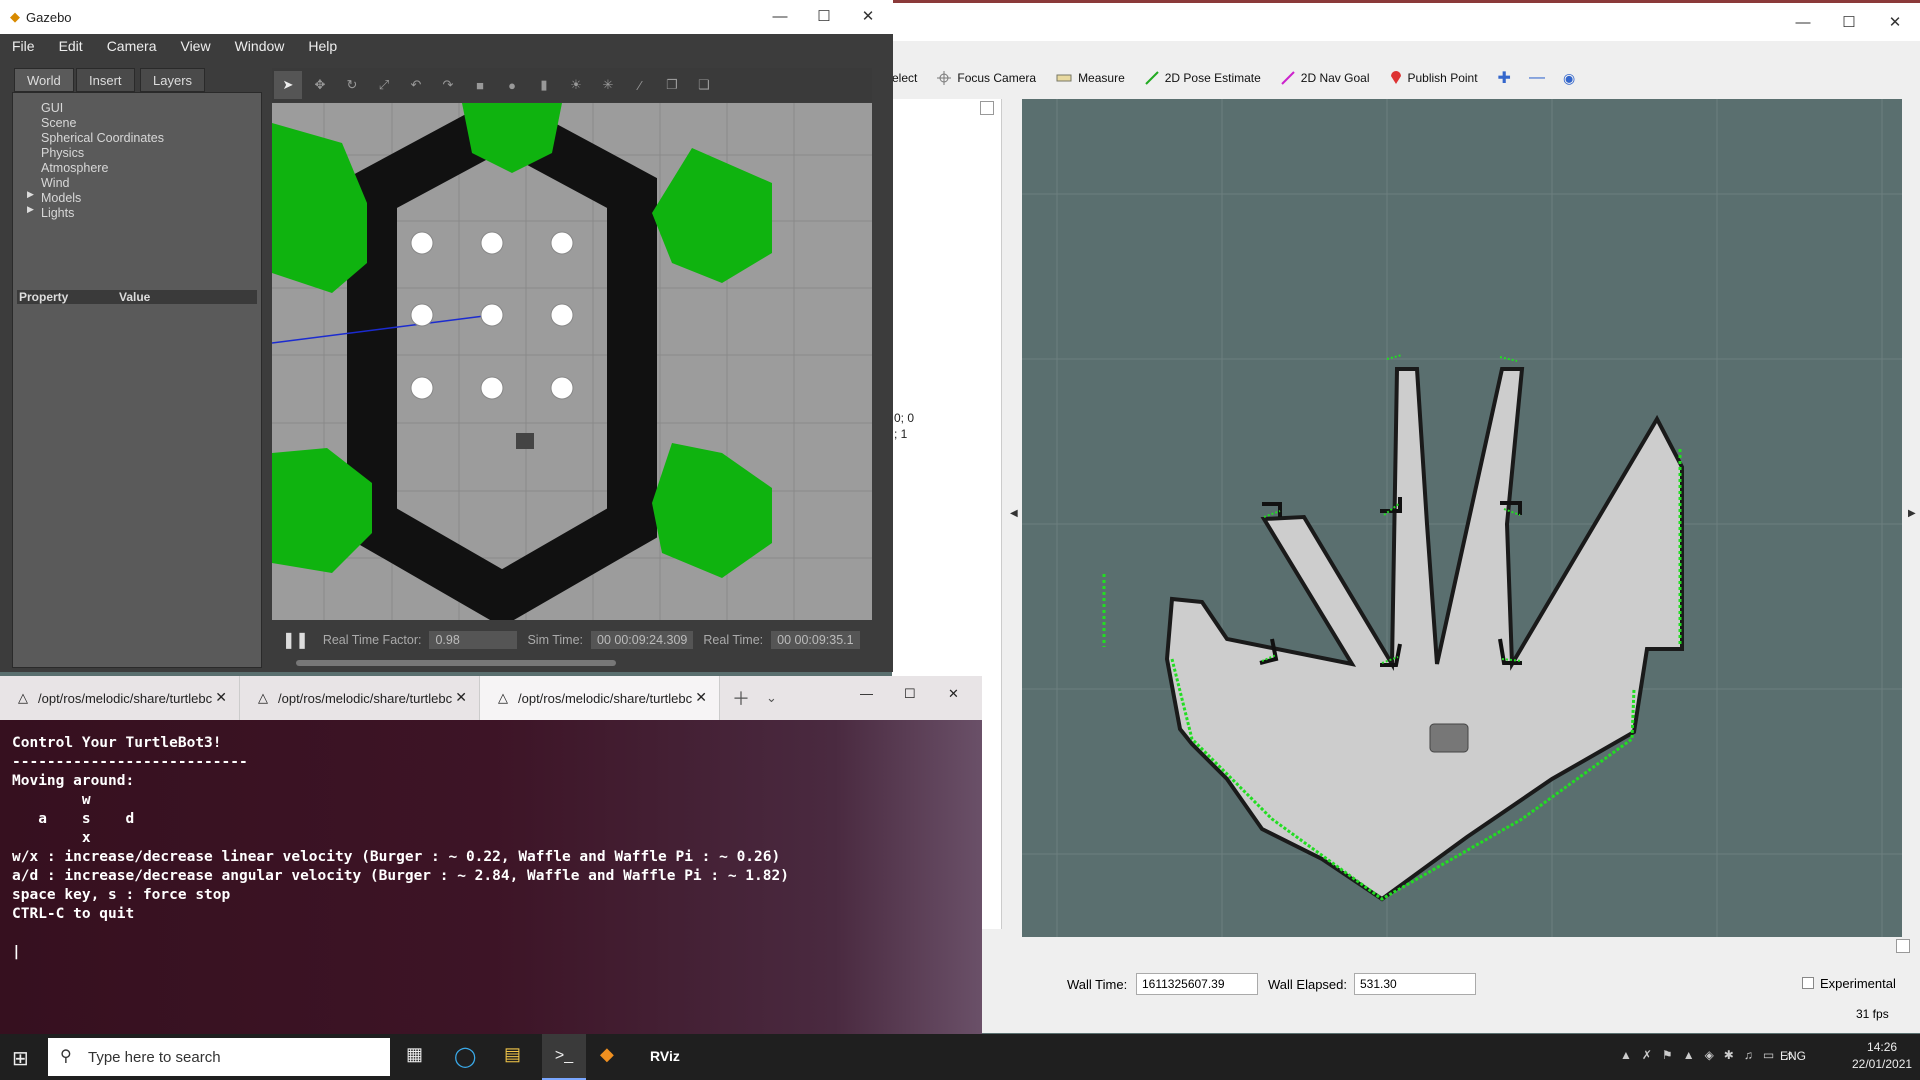 The height and width of the screenshot is (1080, 1920). What do you see at coordinates (30, 194) in the screenshot?
I see `expand-models-icon: ▶` at bounding box center [30, 194].